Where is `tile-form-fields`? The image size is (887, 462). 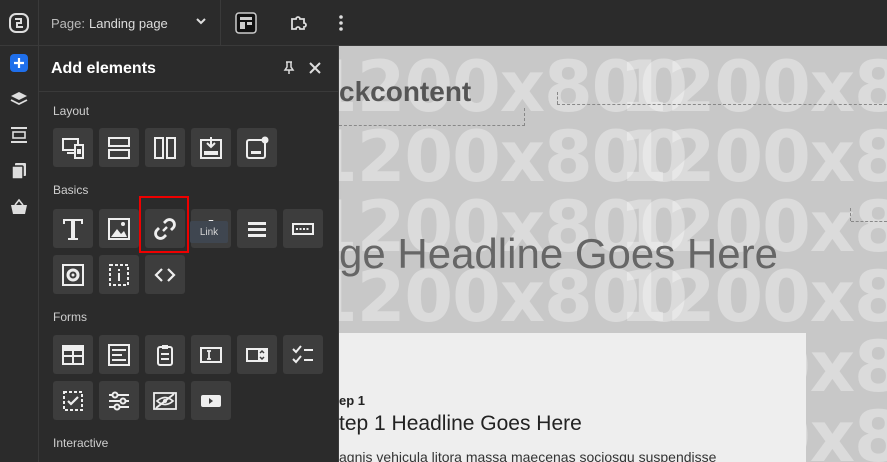
tile-form-fields is located at coordinates (119, 354).